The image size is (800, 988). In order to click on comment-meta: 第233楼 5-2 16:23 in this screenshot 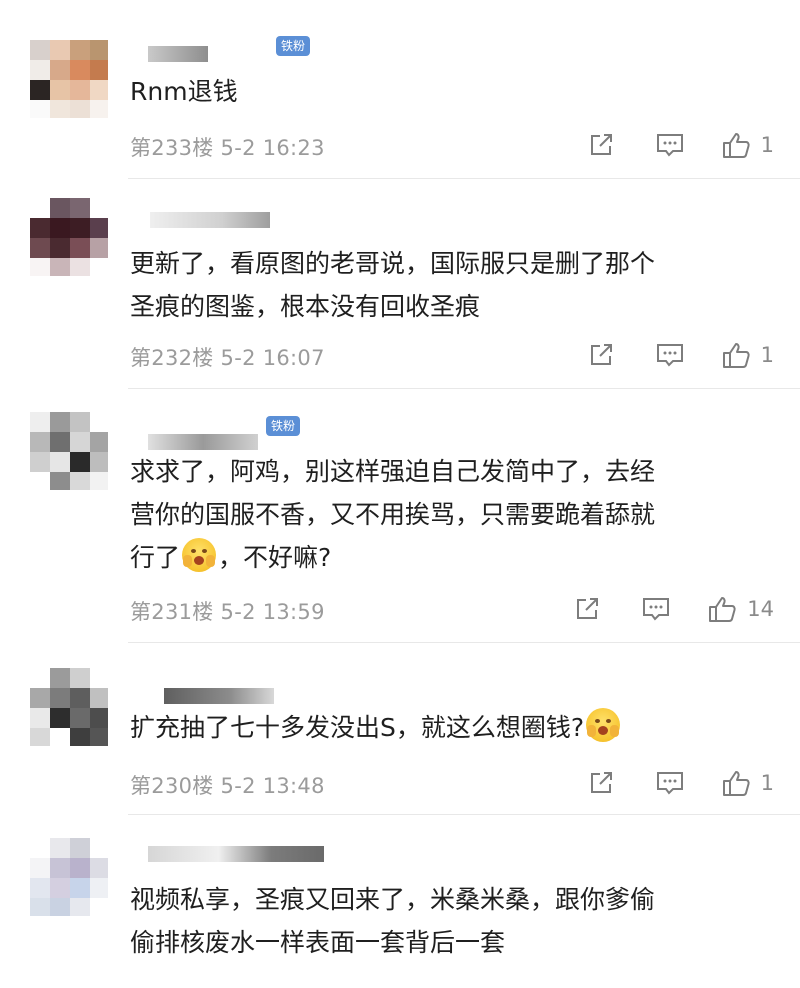, I will do `click(227, 148)`.